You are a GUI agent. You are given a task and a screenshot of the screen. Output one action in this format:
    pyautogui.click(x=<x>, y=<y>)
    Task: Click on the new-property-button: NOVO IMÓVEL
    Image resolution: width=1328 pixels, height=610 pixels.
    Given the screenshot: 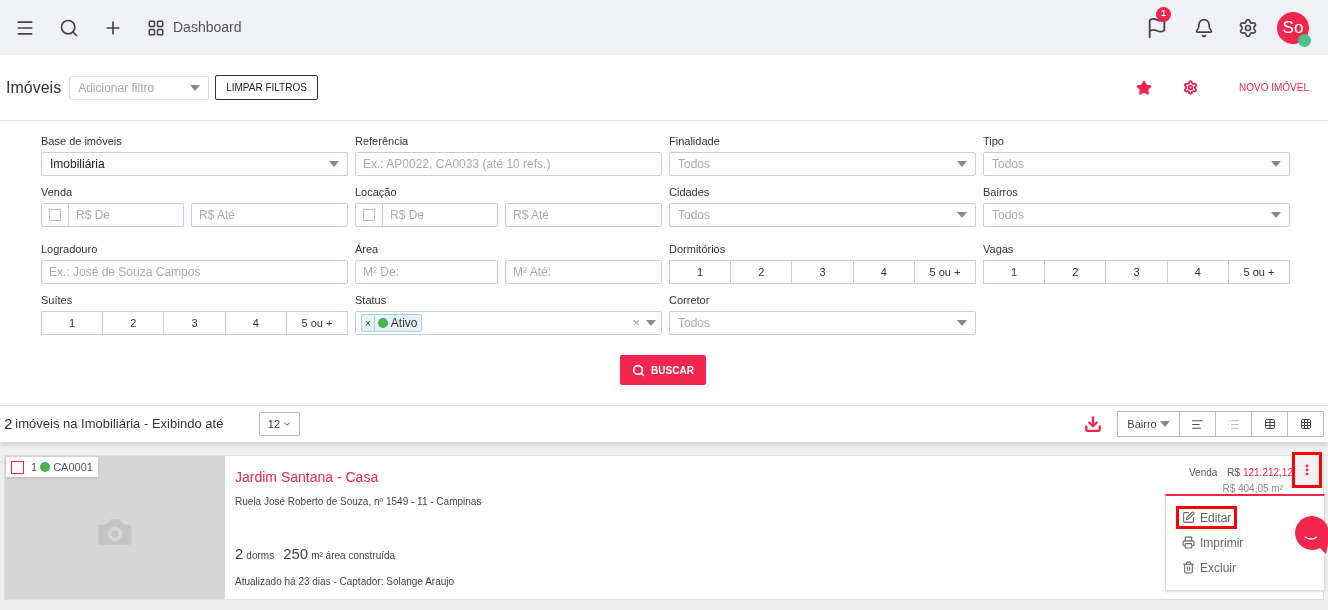 What is the action you would take?
    pyautogui.click(x=1274, y=87)
    